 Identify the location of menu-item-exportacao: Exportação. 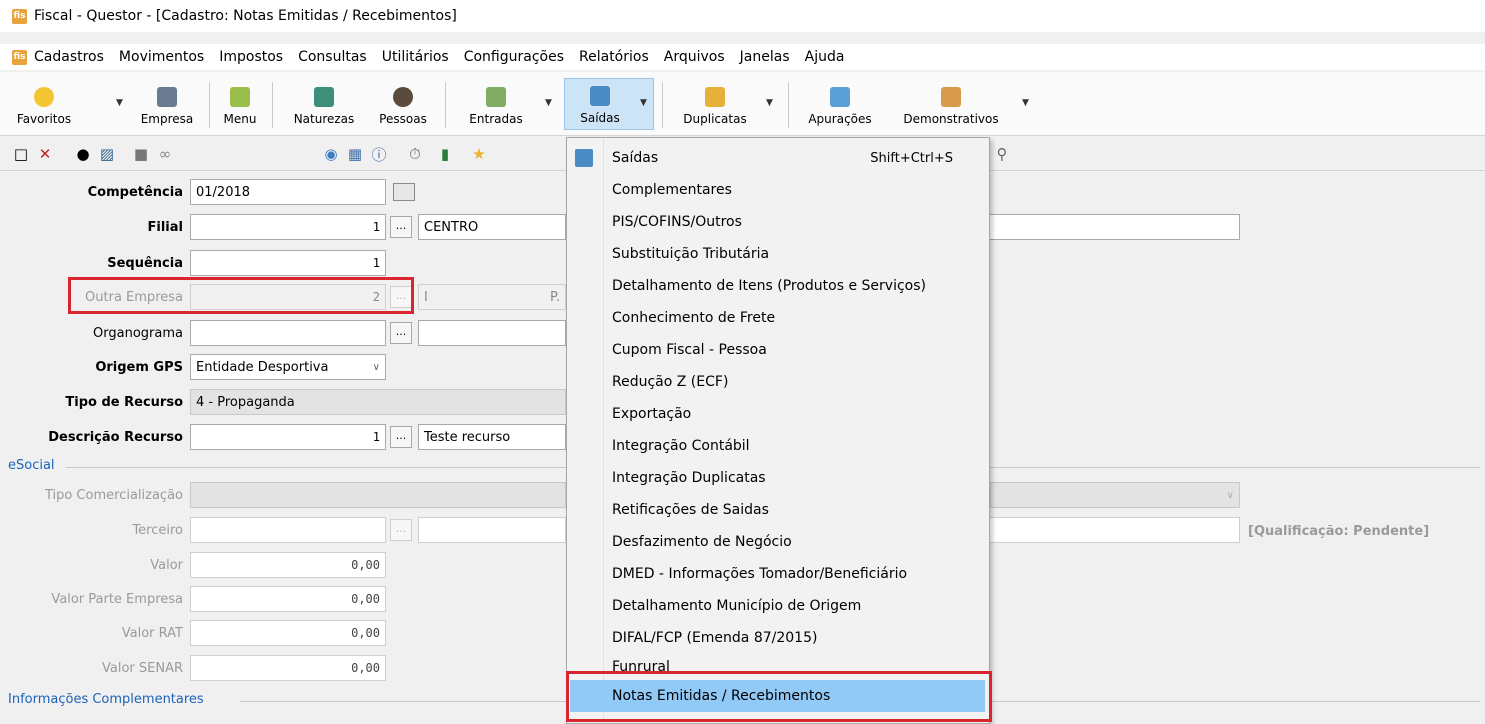
(778, 414).